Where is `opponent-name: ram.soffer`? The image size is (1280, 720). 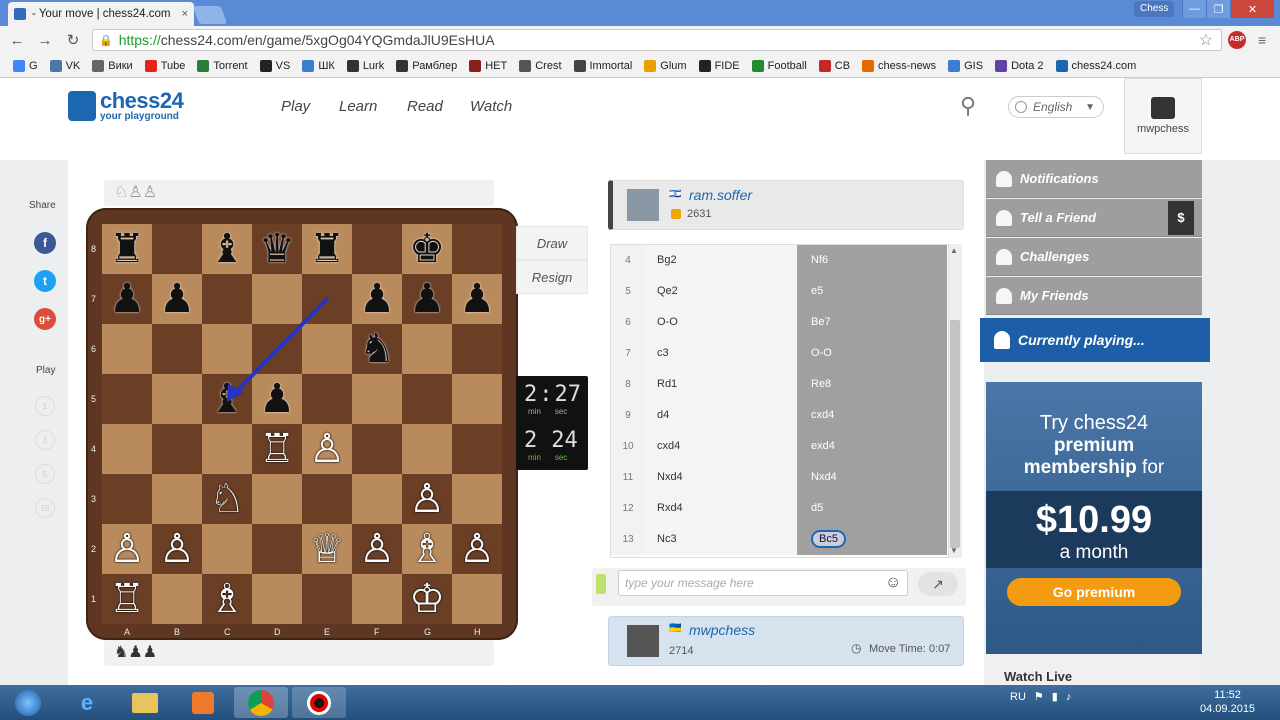
opponent-name: ram.soffer is located at coordinates (720, 195).